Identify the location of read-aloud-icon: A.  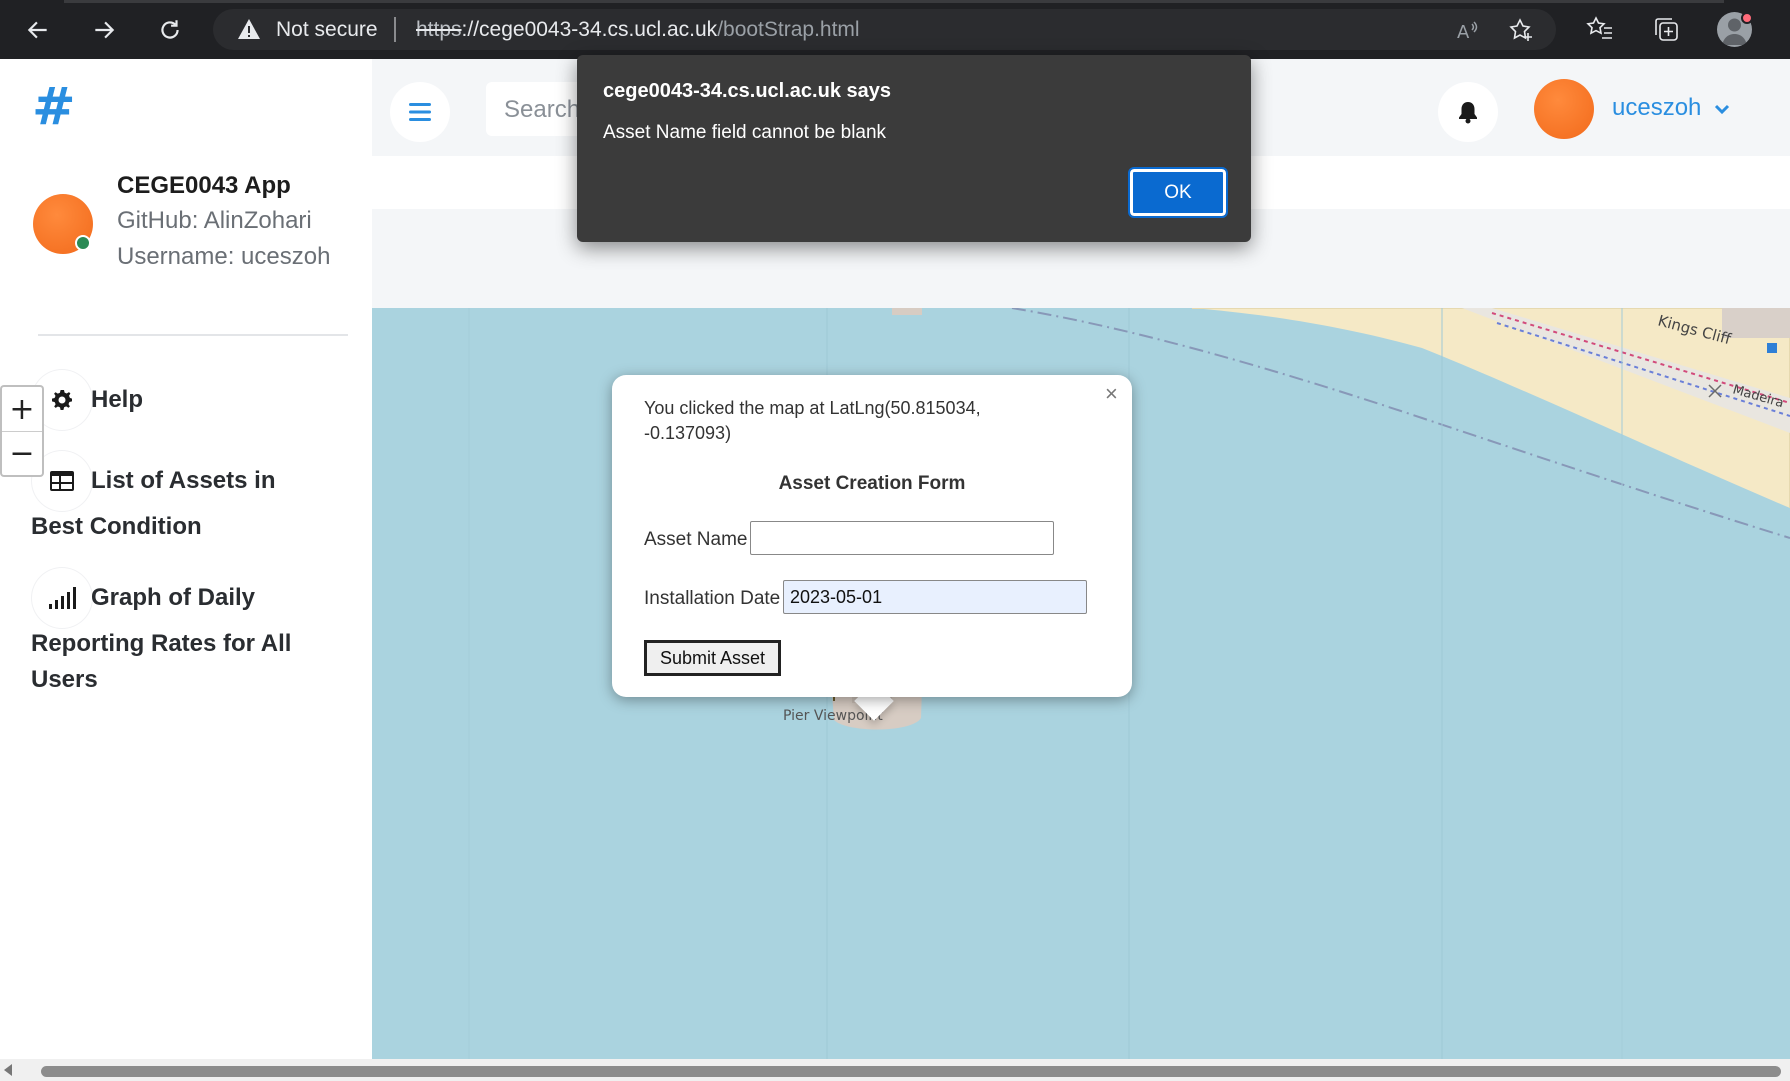
(1468, 31).